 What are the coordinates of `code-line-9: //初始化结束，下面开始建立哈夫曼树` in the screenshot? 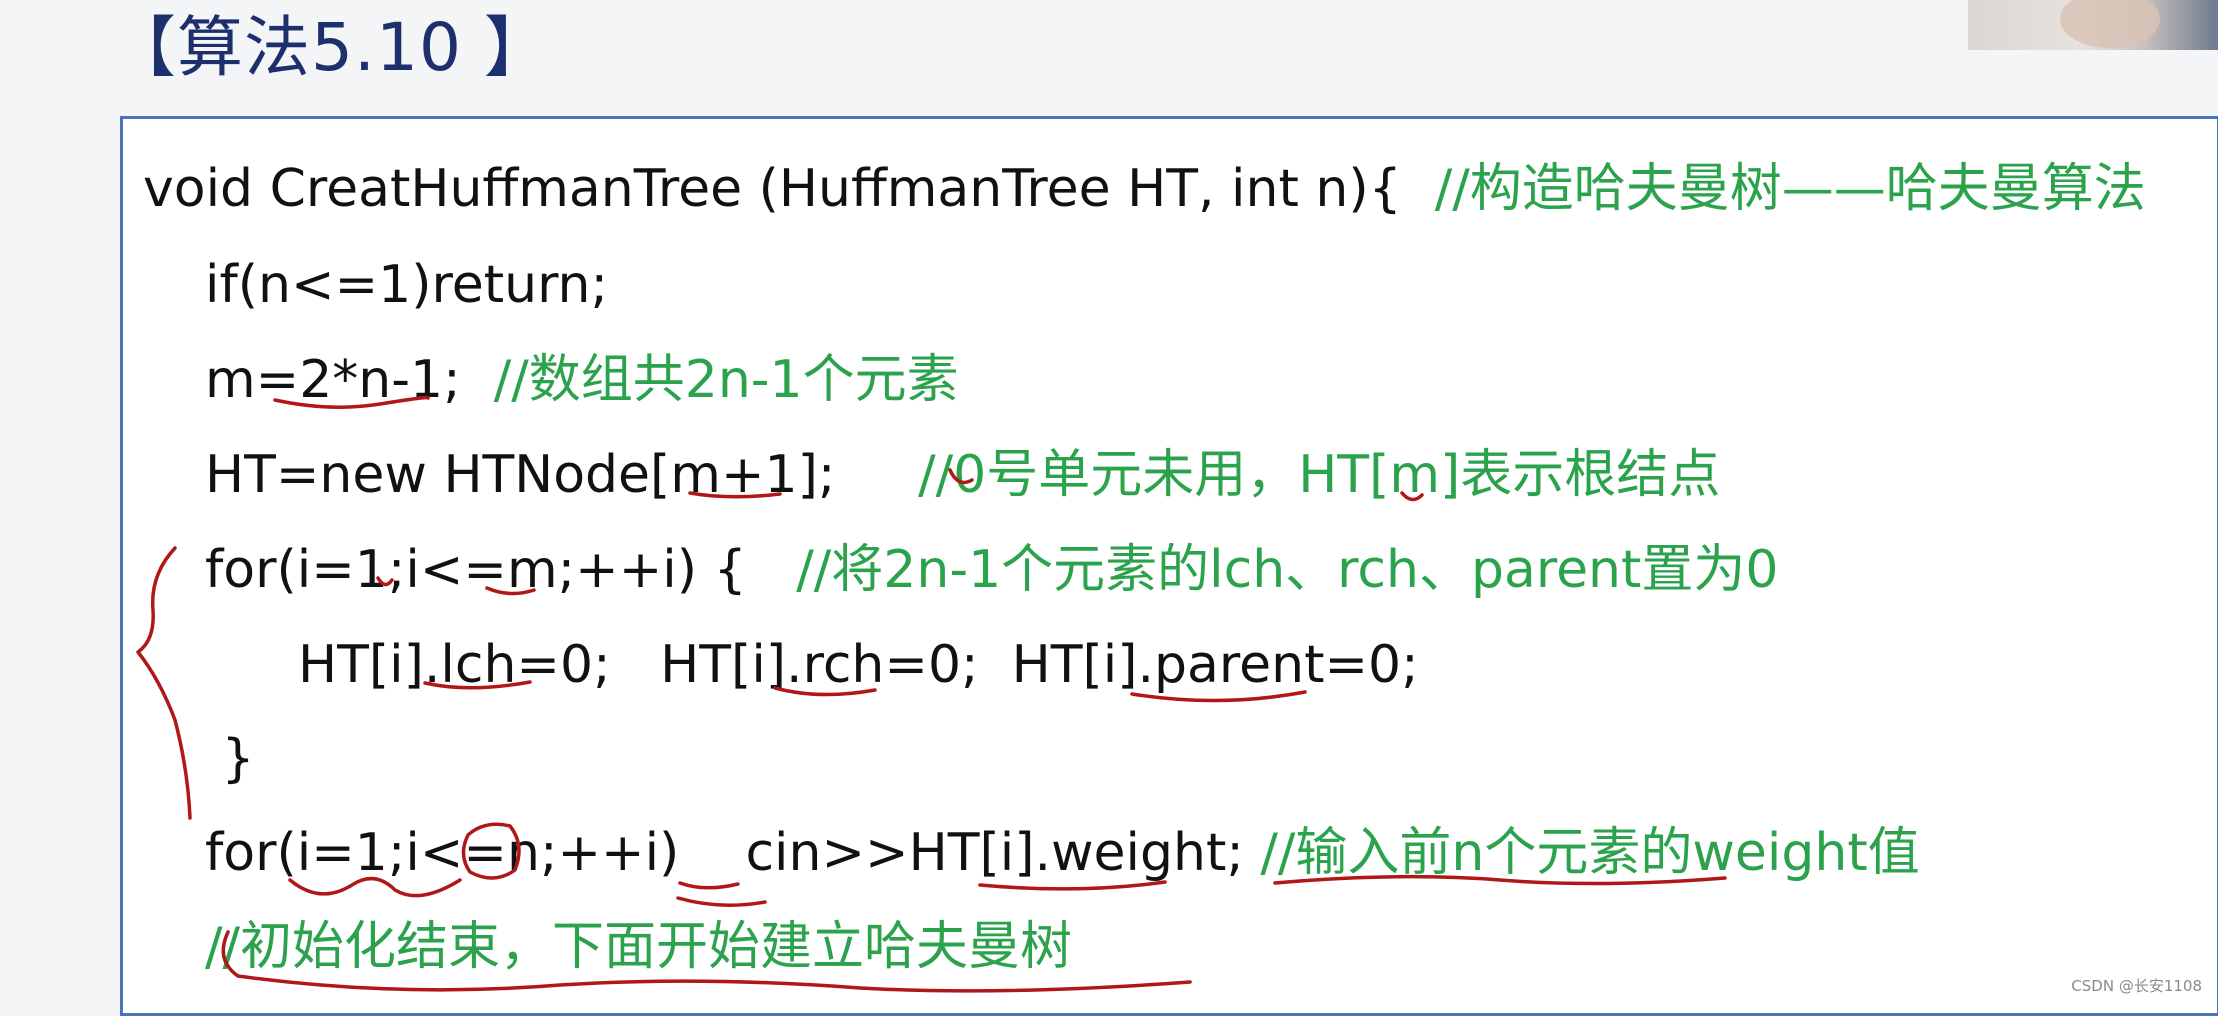 It's located at (638, 947).